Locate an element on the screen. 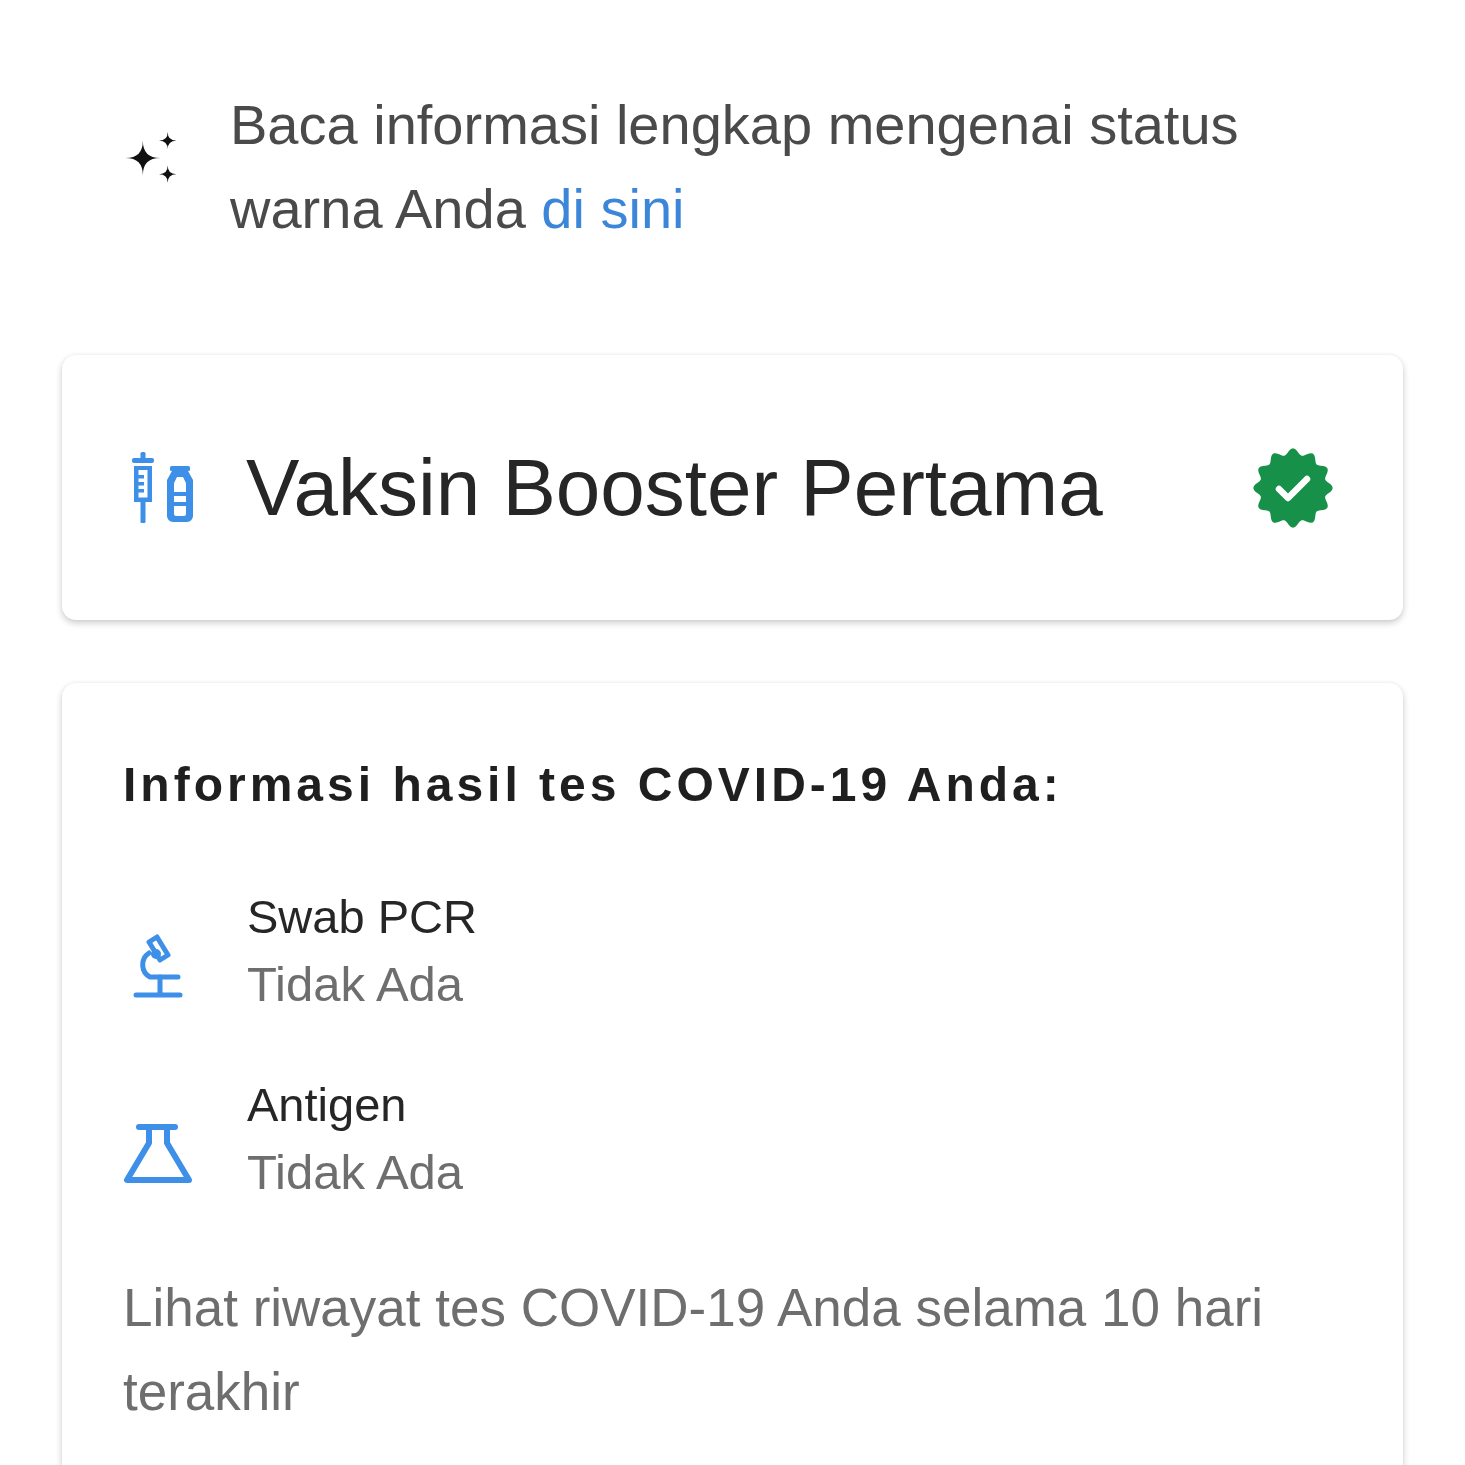 Image resolution: width=1465 pixels, height=1465 pixels. test-name: Antigen is located at coordinates (327, 1105).